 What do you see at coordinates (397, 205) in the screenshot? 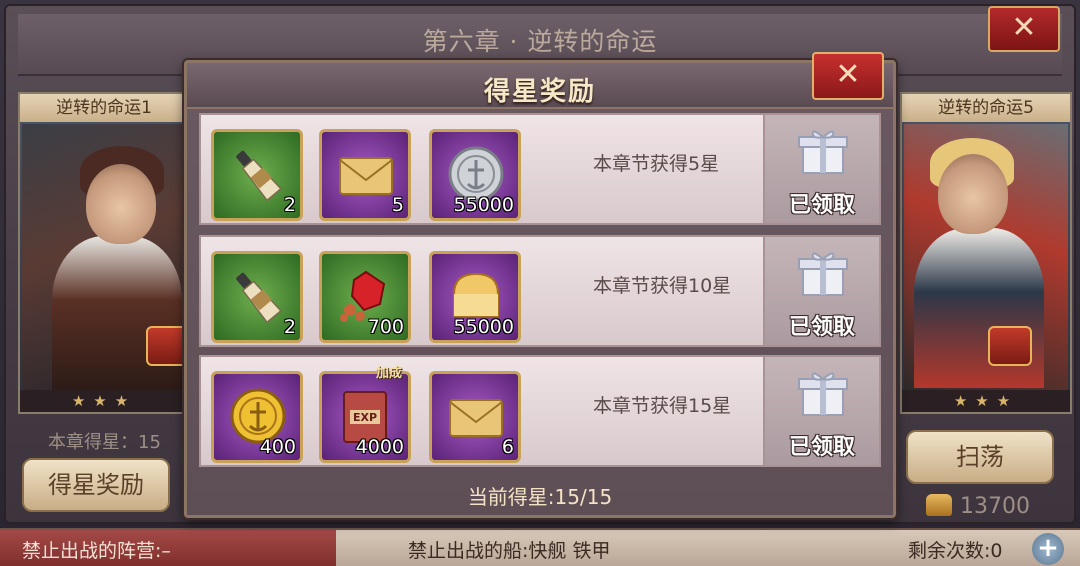
I see `item-quantity: 5` at bounding box center [397, 205].